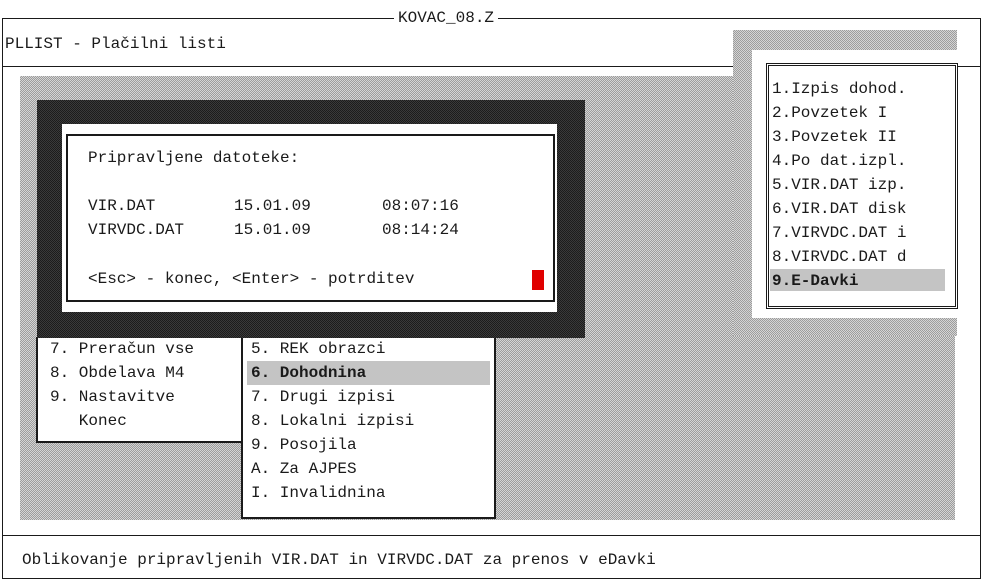 Image resolution: width=981 pixels, height=579 pixels. Describe the element at coordinates (862, 161) in the screenshot. I see `side-menu-item: 4.Po dat.izpl.` at that location.